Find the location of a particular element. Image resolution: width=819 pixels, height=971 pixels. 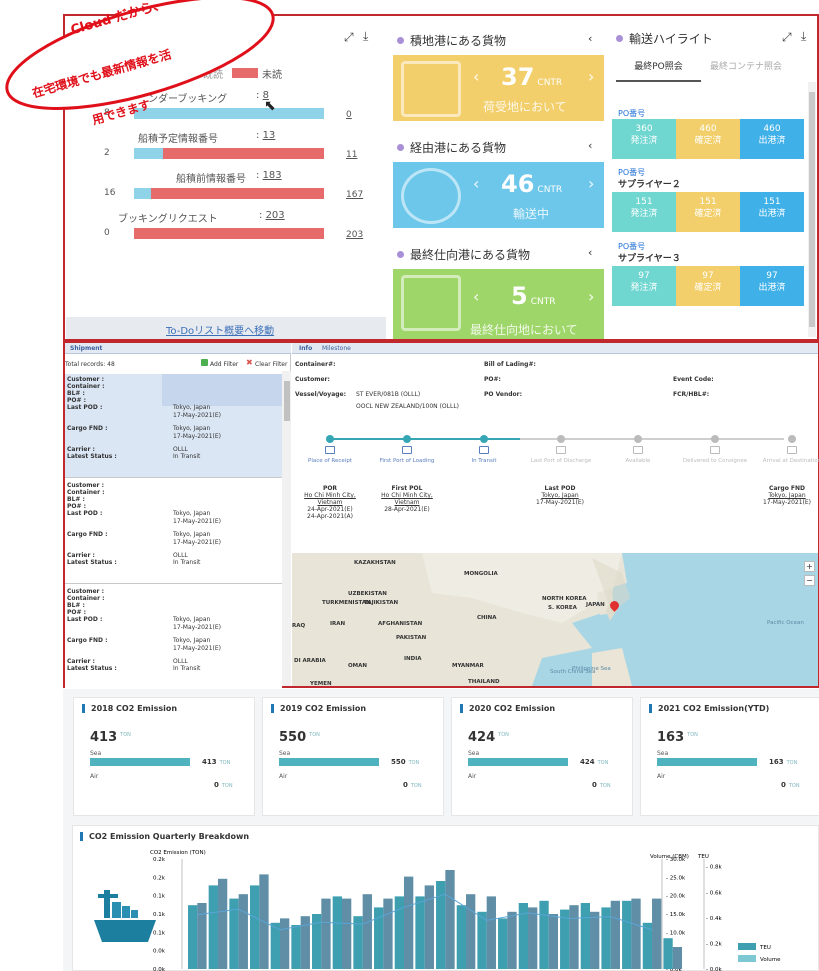

po-status-cell: 460 出港済 is located at coordinates (772, 139).